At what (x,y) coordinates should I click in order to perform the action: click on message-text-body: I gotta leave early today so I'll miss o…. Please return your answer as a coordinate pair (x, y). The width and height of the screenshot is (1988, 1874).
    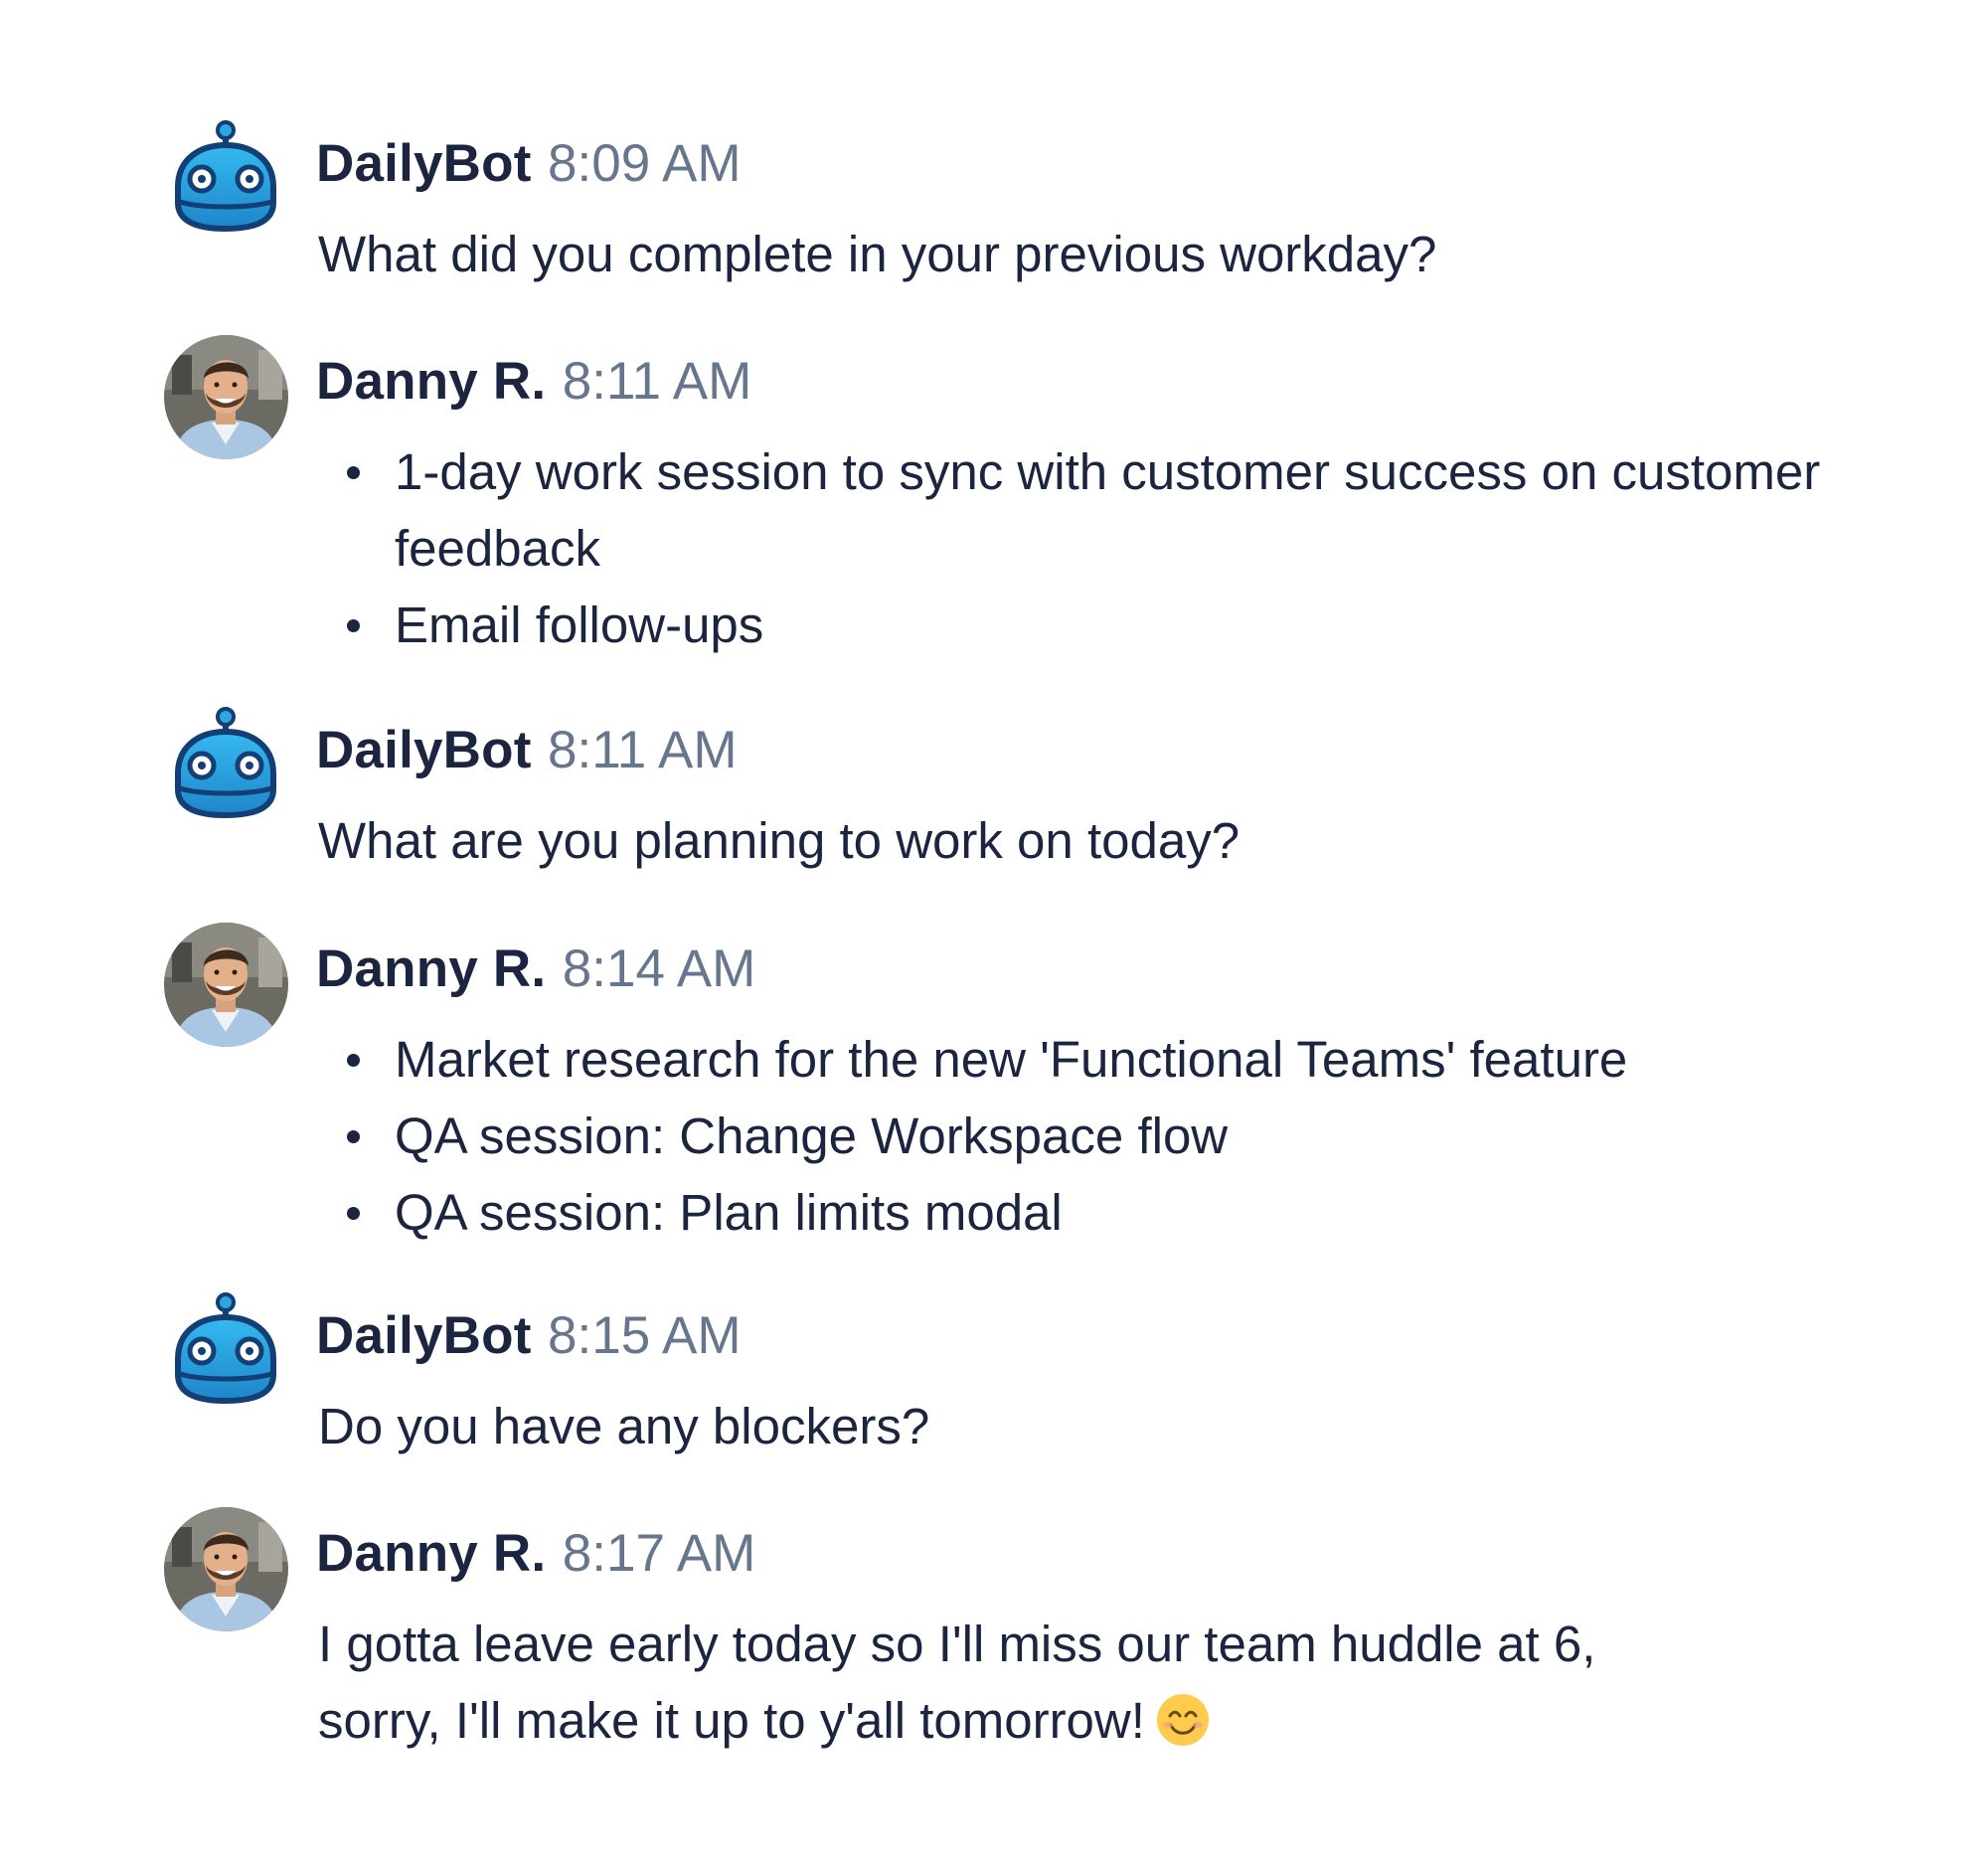
    Looking at the image, I should click on (957, 1682).